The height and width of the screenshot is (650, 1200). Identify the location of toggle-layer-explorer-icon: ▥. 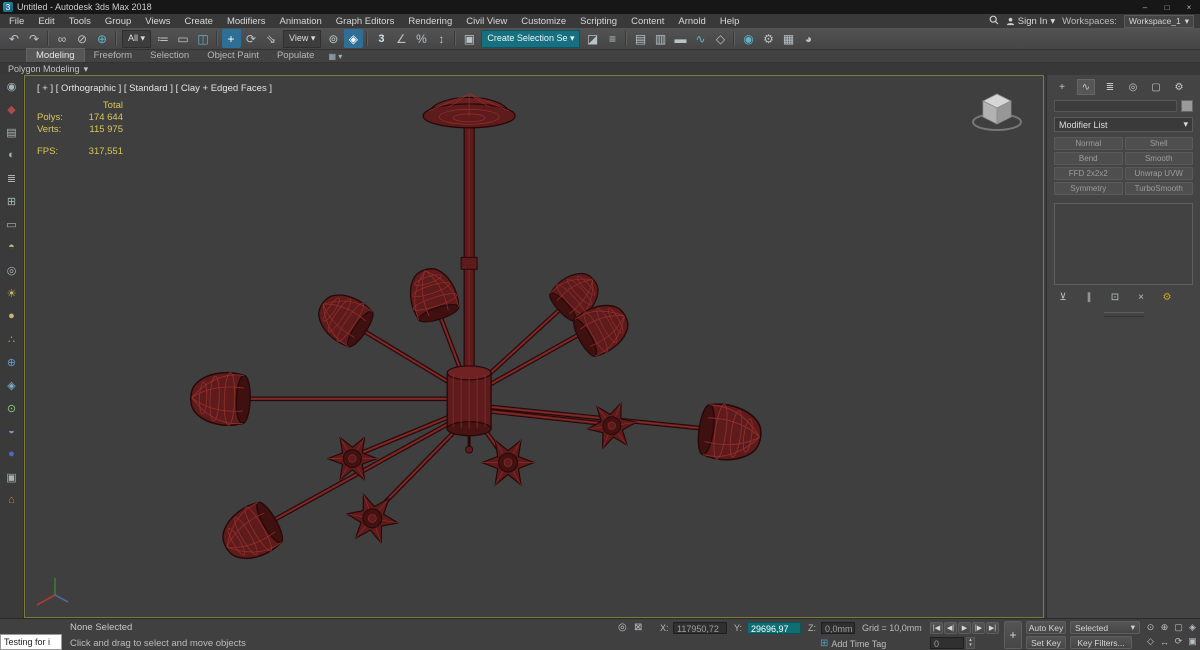
(660, 38).